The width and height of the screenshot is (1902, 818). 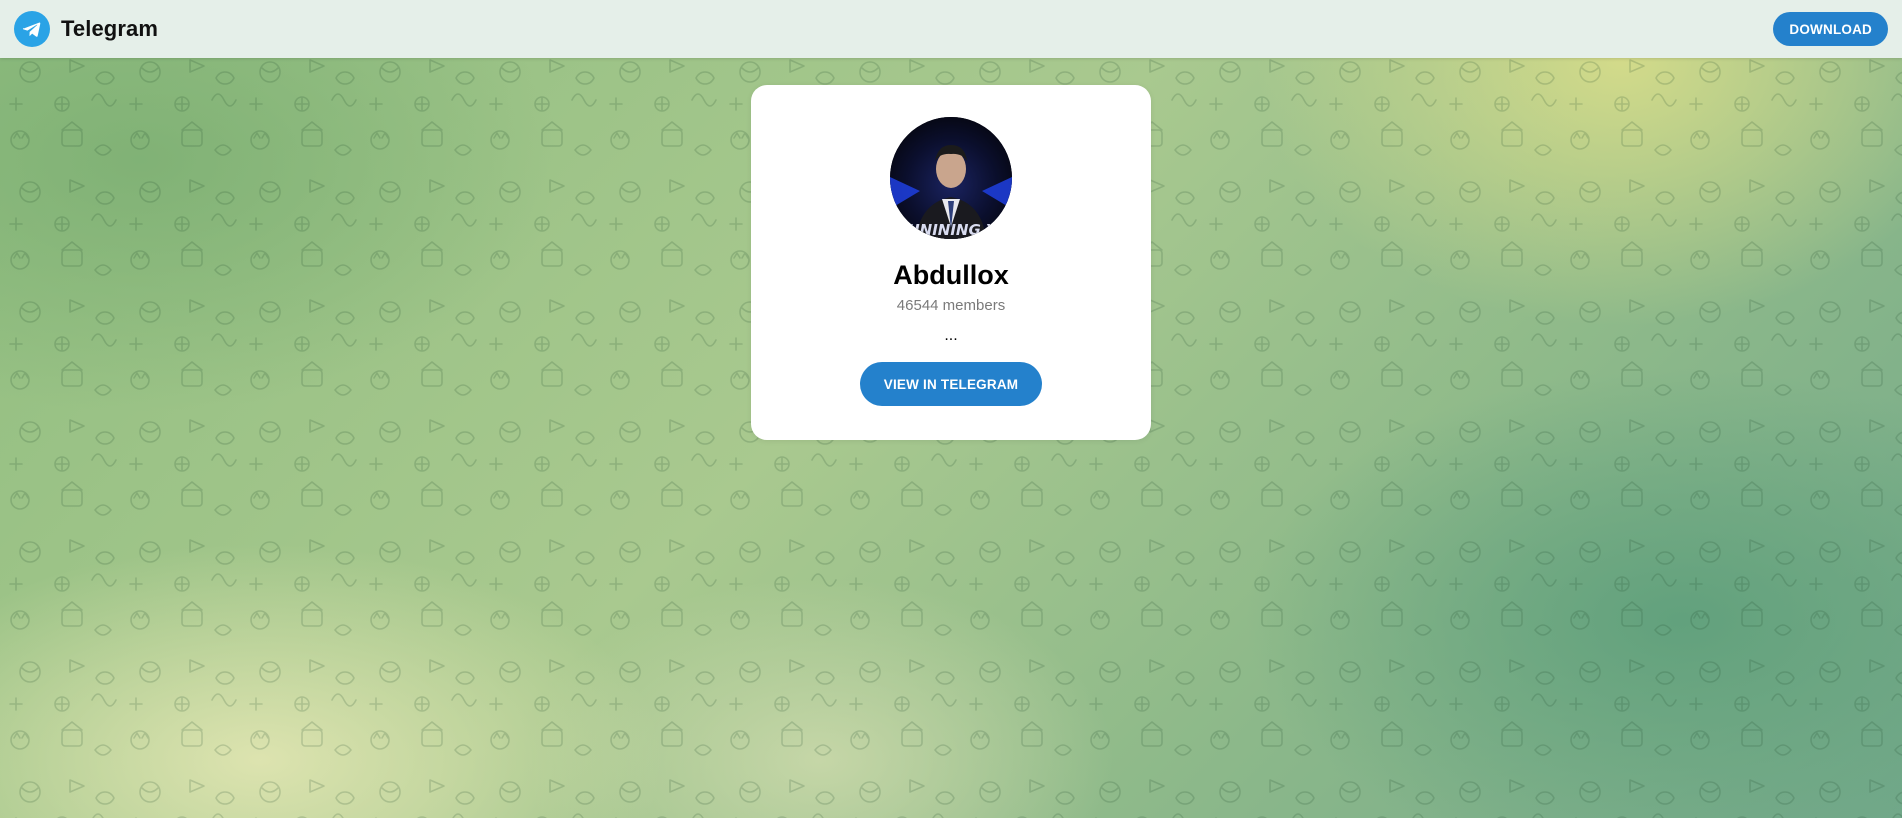 What do you see at coordinates (951, 275) in the screenshot?
I see `channel-title: Abdullox` at bounding box center [951, 275].